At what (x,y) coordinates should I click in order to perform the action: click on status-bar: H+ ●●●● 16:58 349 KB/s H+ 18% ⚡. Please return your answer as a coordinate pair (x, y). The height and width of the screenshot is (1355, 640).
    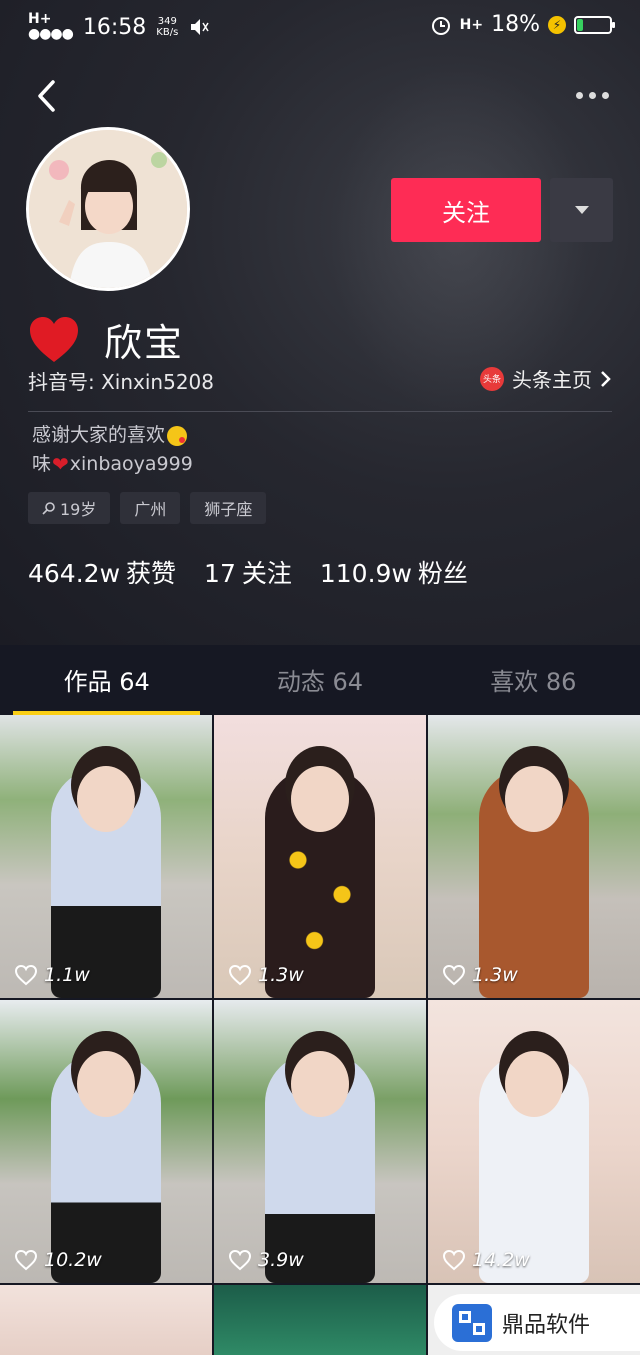
    Looking at the image, I should click on (320, 26).